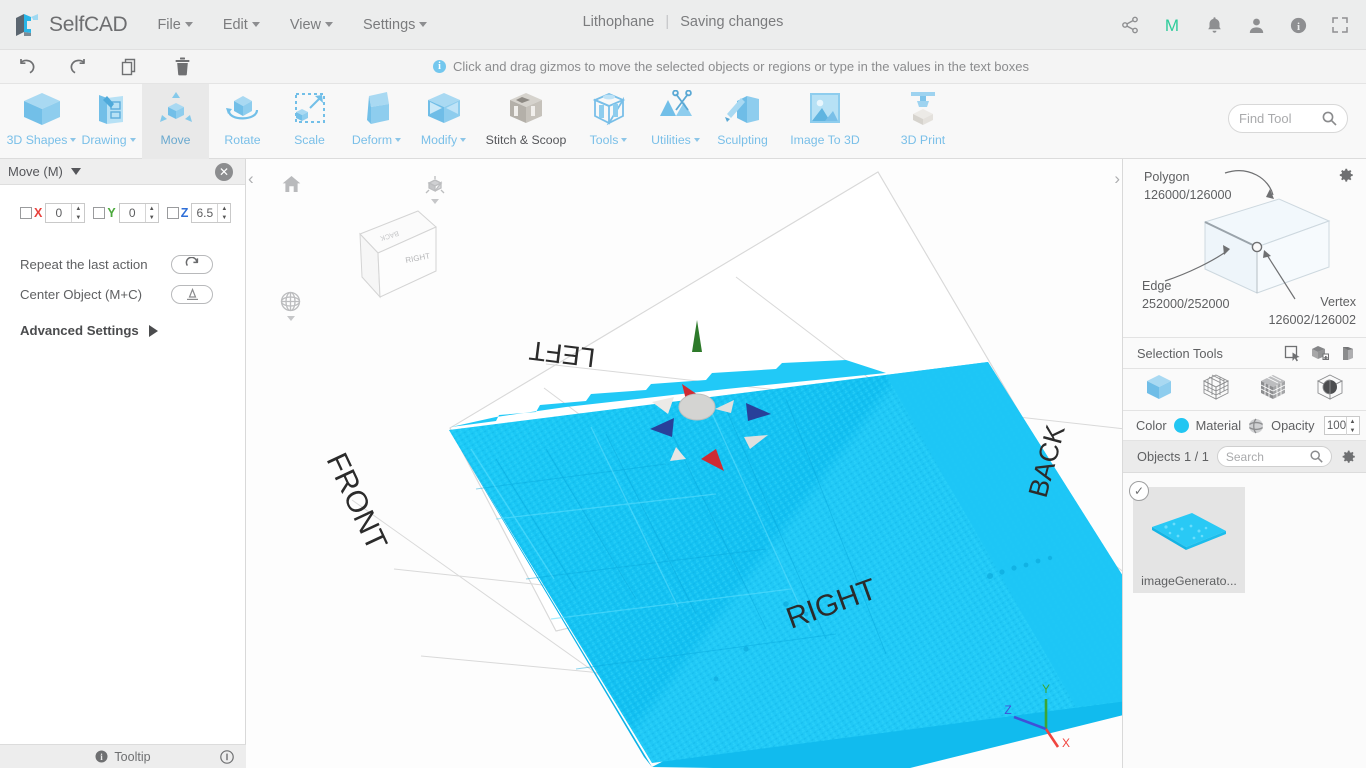  Describe the element at coordinates (1273, 389) in the screenshot. I see `polygon-mode-icon` at that location.